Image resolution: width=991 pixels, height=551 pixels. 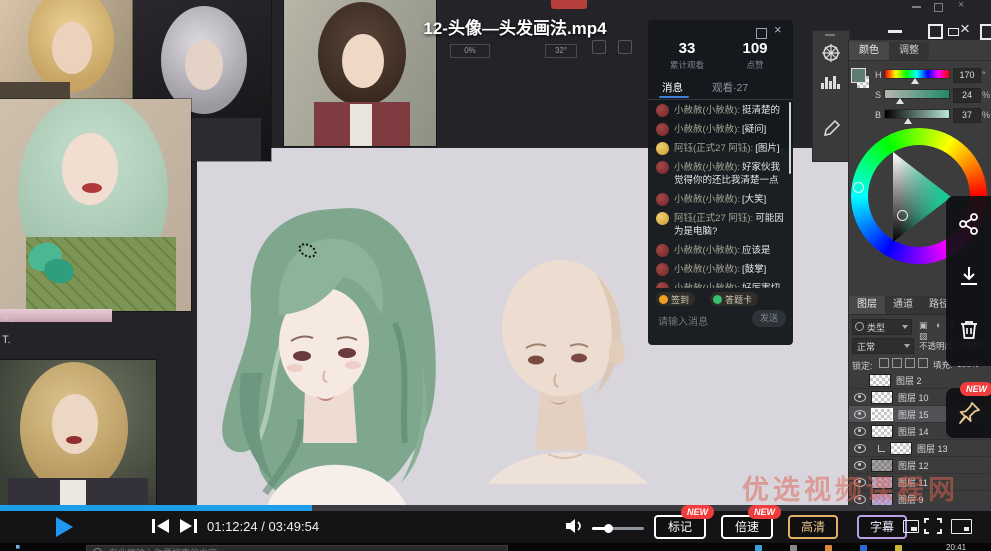 I want to click on blend-mode-select: 正常, so click(x=883, y=346).